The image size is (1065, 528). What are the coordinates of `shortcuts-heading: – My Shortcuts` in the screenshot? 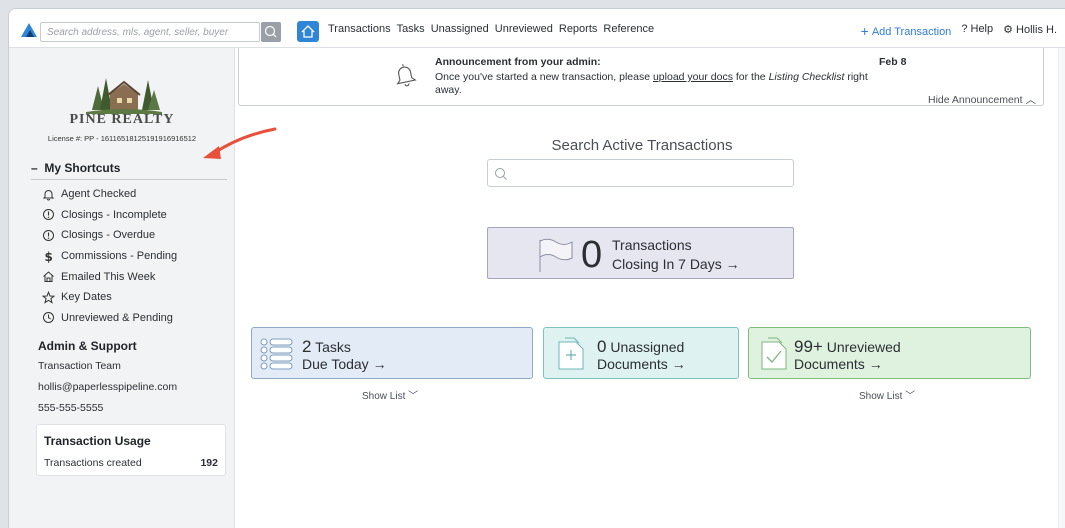 It's located at (75, 168).